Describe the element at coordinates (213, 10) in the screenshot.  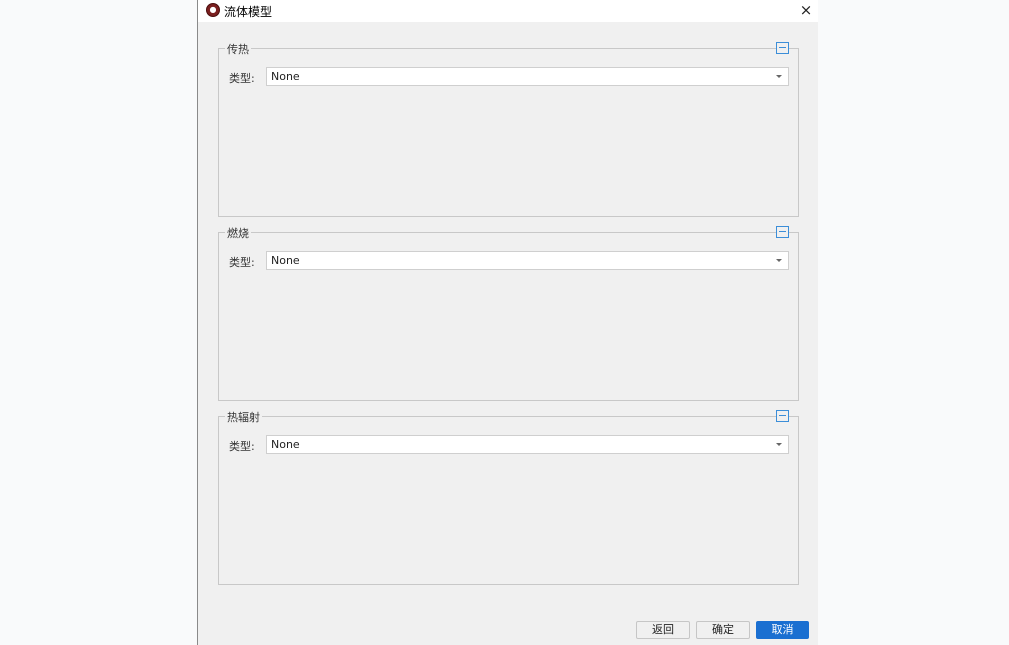
I see `app-logo-icon: ●` at that location.